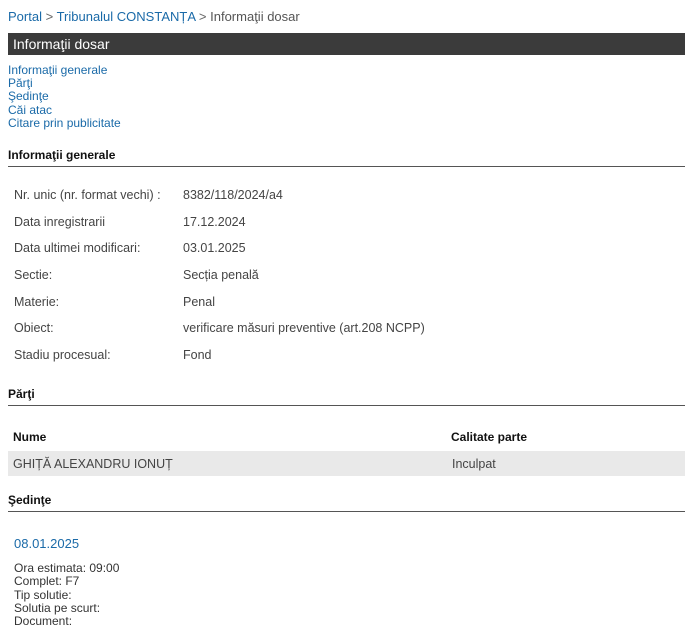  I want to click on anchor-sedinte: Şedinţe, so click(64, 96).